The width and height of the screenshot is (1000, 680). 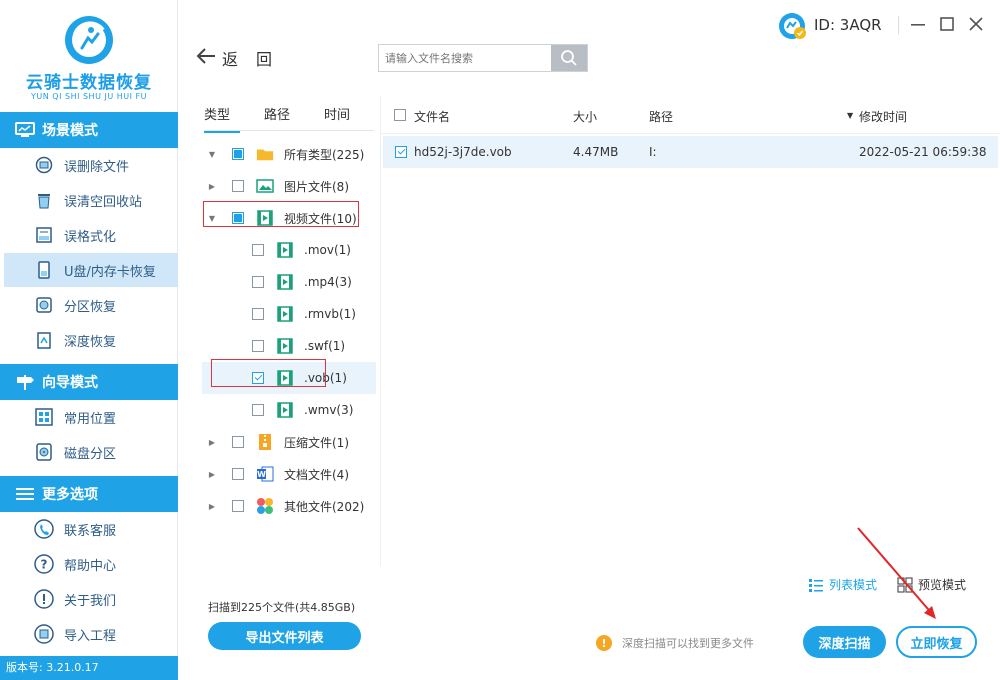 What do you see at coordinates (89, 96) in the screenshot?
I see `app-name-pinyin: YUN QI SHI SHU JU HUI FU` at bounding box center [89, 96].